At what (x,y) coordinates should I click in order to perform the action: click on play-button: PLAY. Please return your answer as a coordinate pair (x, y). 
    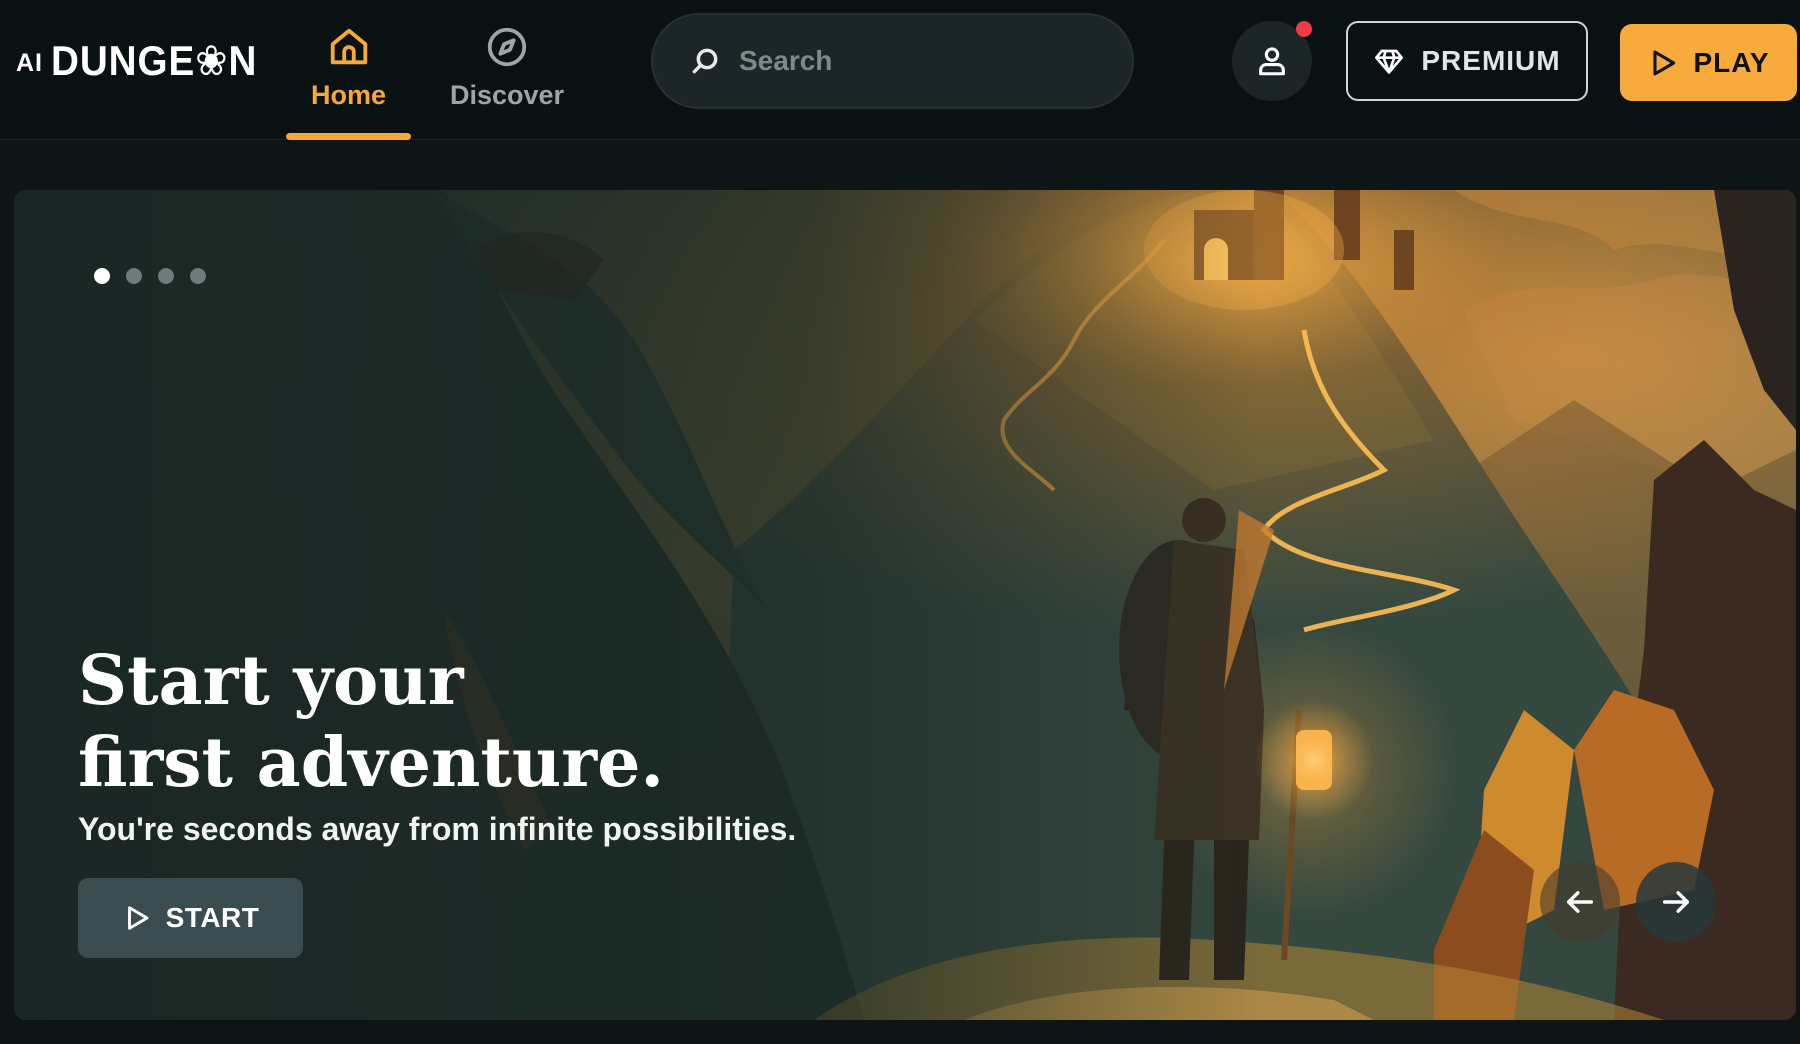
    Looking at the image, I should click on (1708, 62).